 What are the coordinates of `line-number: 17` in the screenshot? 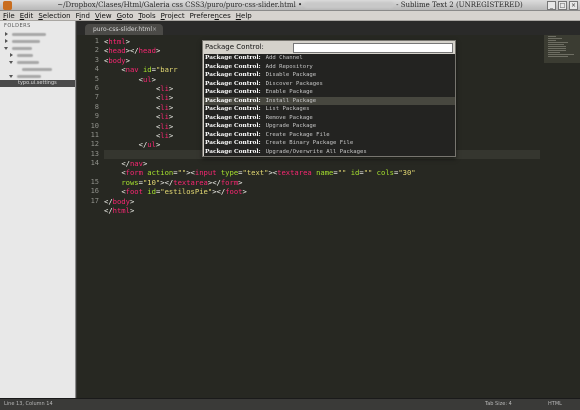 It's located at (94, 200).